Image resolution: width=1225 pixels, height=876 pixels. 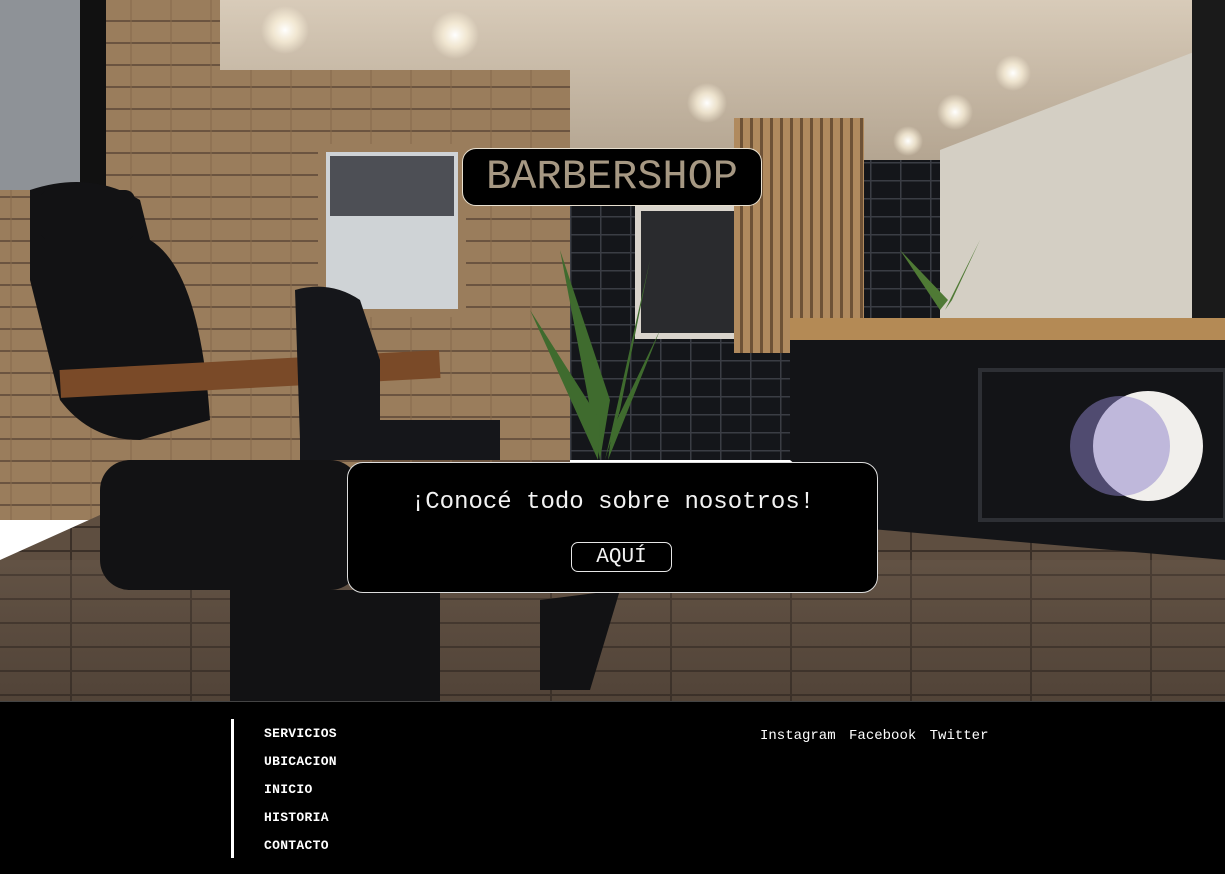 What do you see at coordinates (296, 845) in the screenshot?
I see `nav-link-contacto: CONTACTO` at bounding box center [296, 845].